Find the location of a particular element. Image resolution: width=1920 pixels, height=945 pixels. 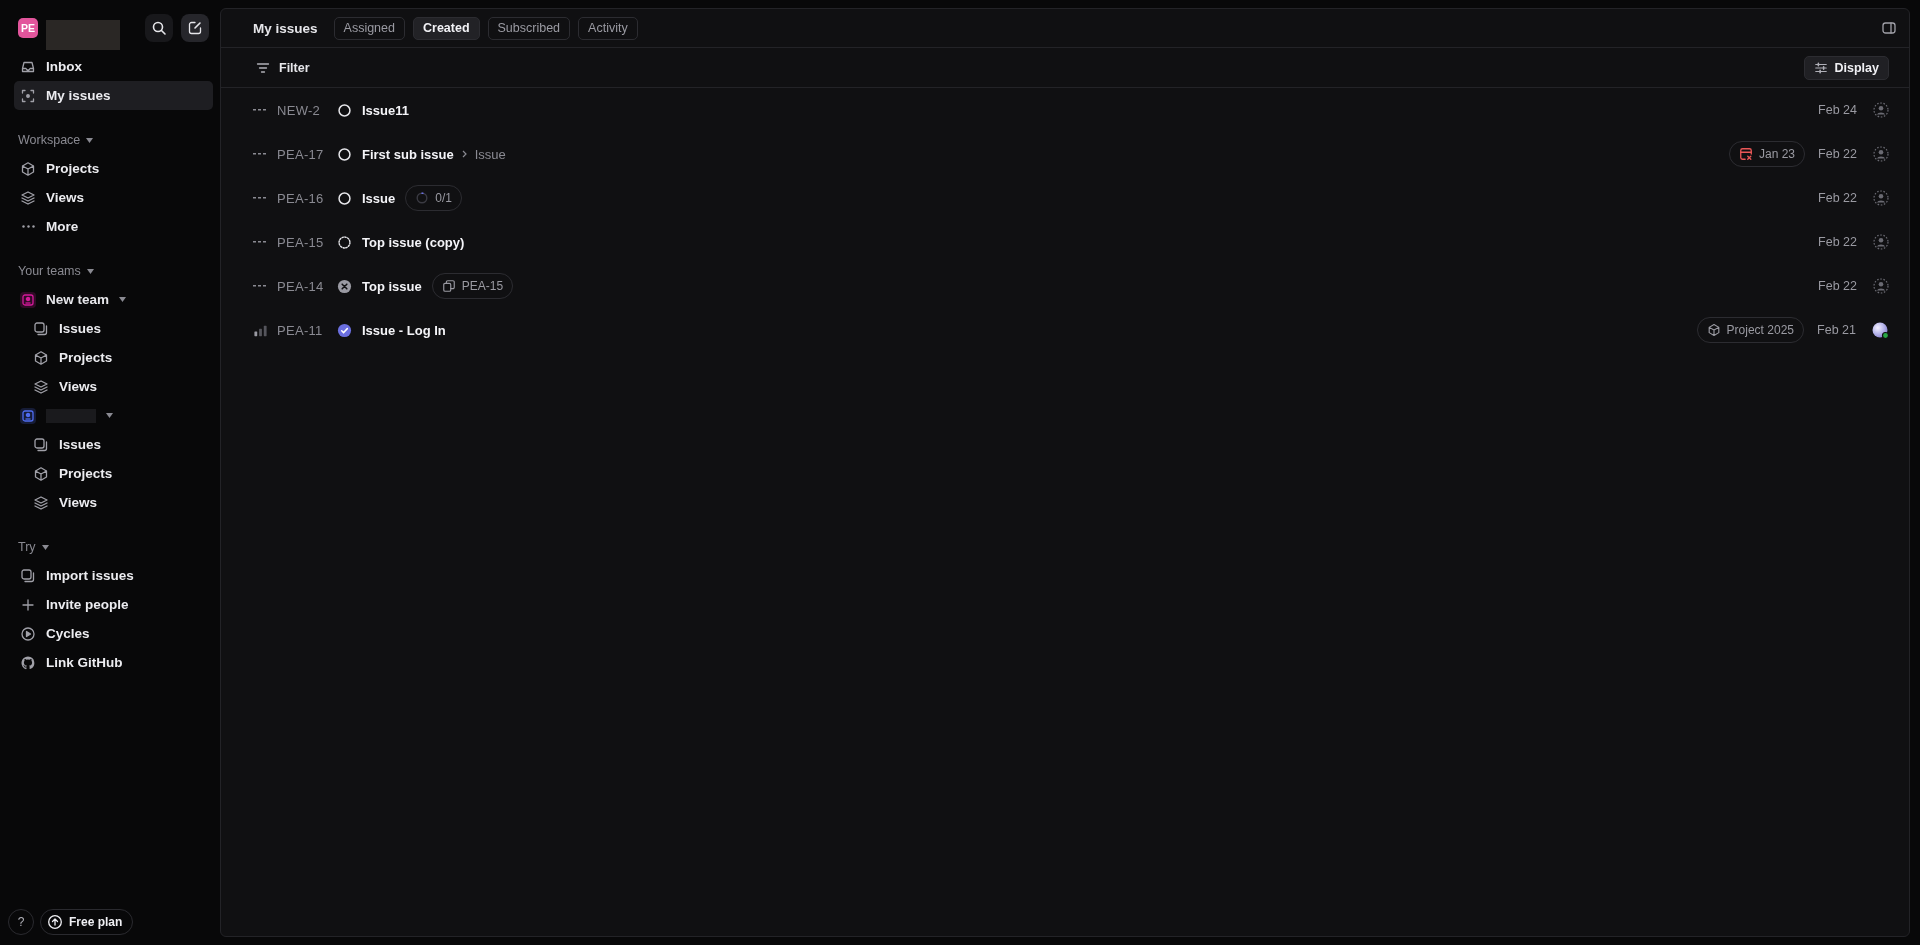

search-icon is located at coordinates (159, 28).